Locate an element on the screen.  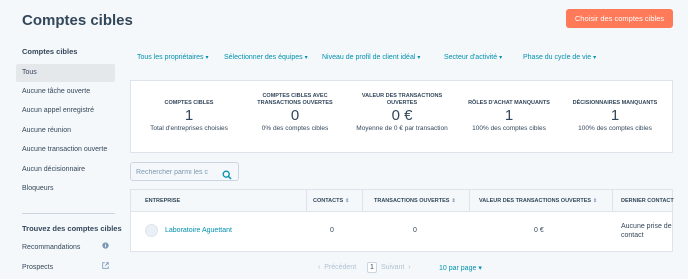
column-header-deal-value: Valeur des transactions ouvertes ⇕ is located at coordinates (538, 201).